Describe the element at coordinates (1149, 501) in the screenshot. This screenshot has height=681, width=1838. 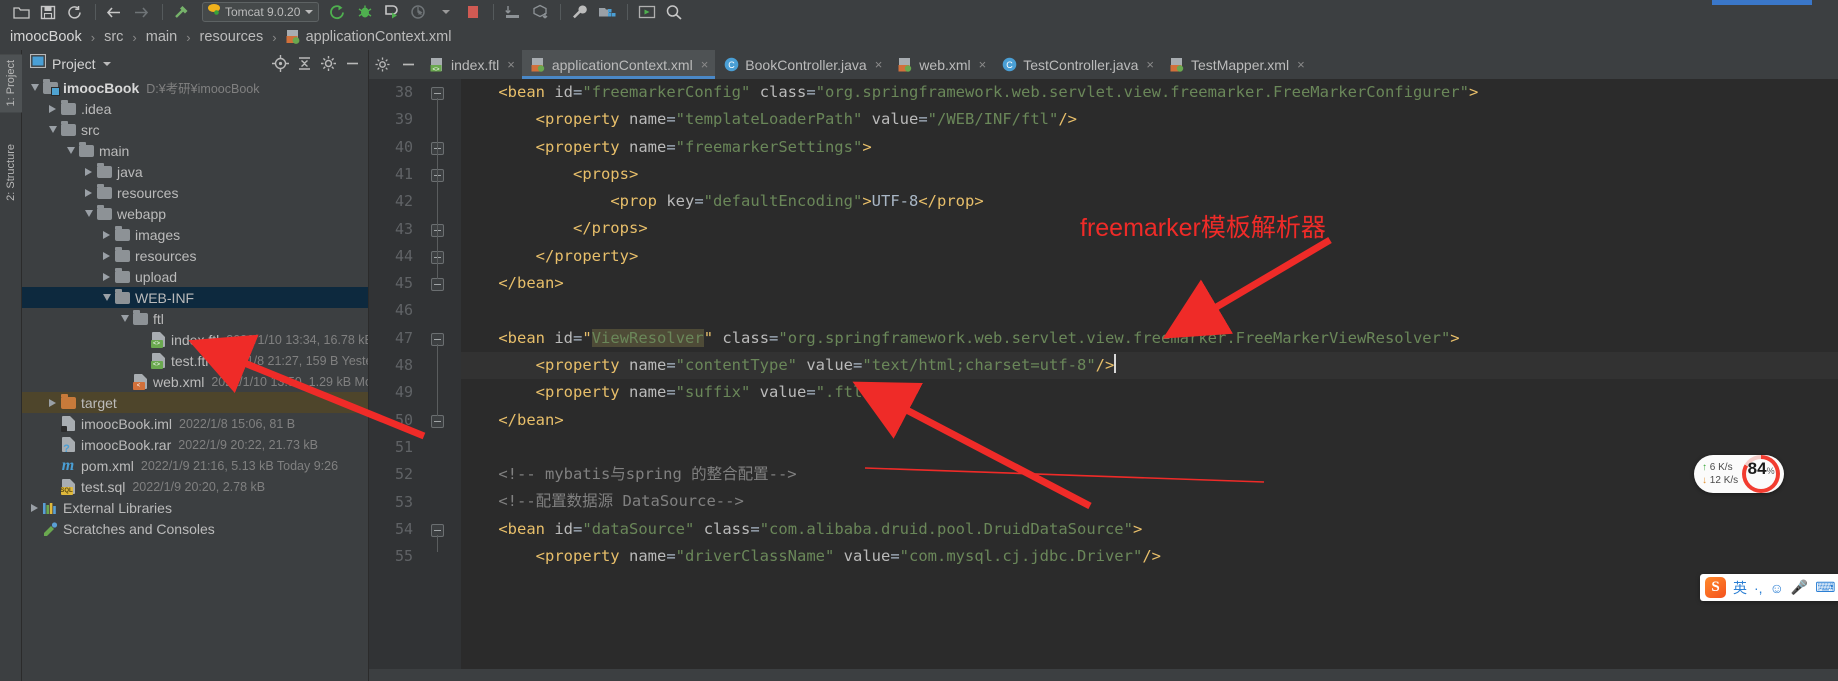
I see `code-line-53: <!--配置数据源 DataSource-->` at that location.